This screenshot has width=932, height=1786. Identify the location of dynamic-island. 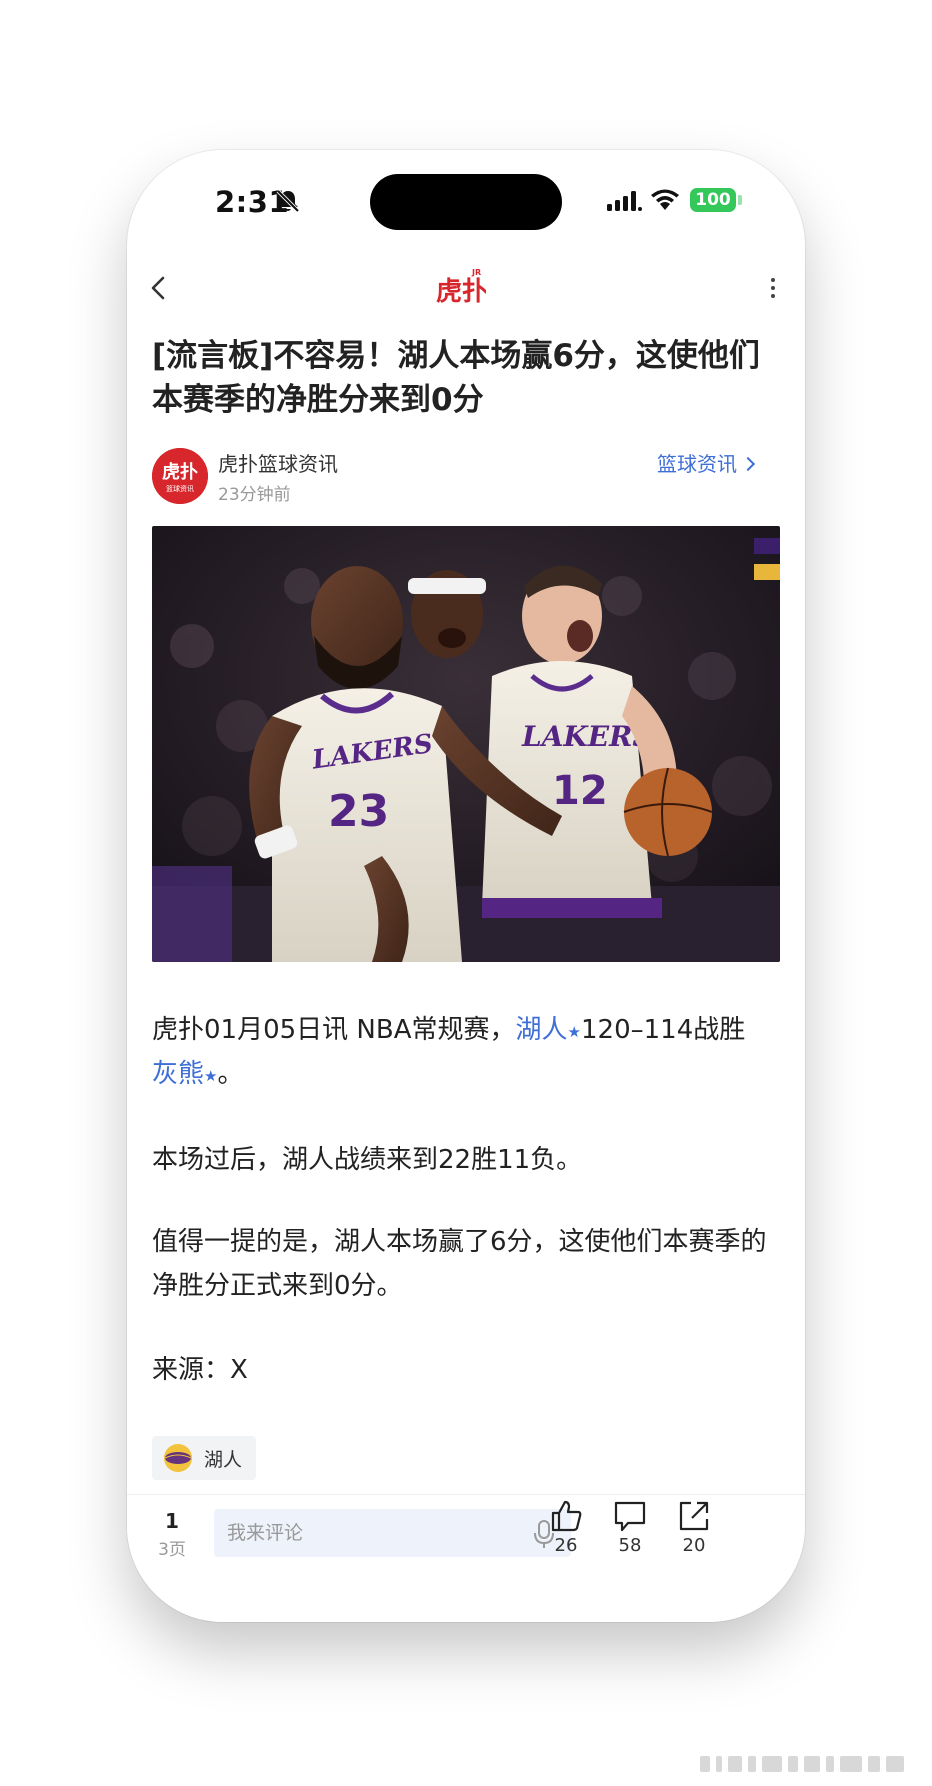
(466, 202).